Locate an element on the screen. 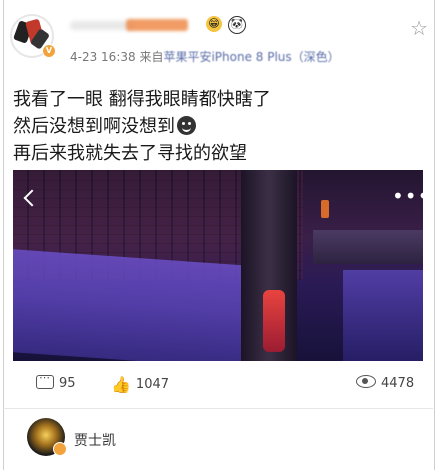 The height and width of the screenshot is (470, 436). comment-button: 95 is located at coordinates (56, 381).